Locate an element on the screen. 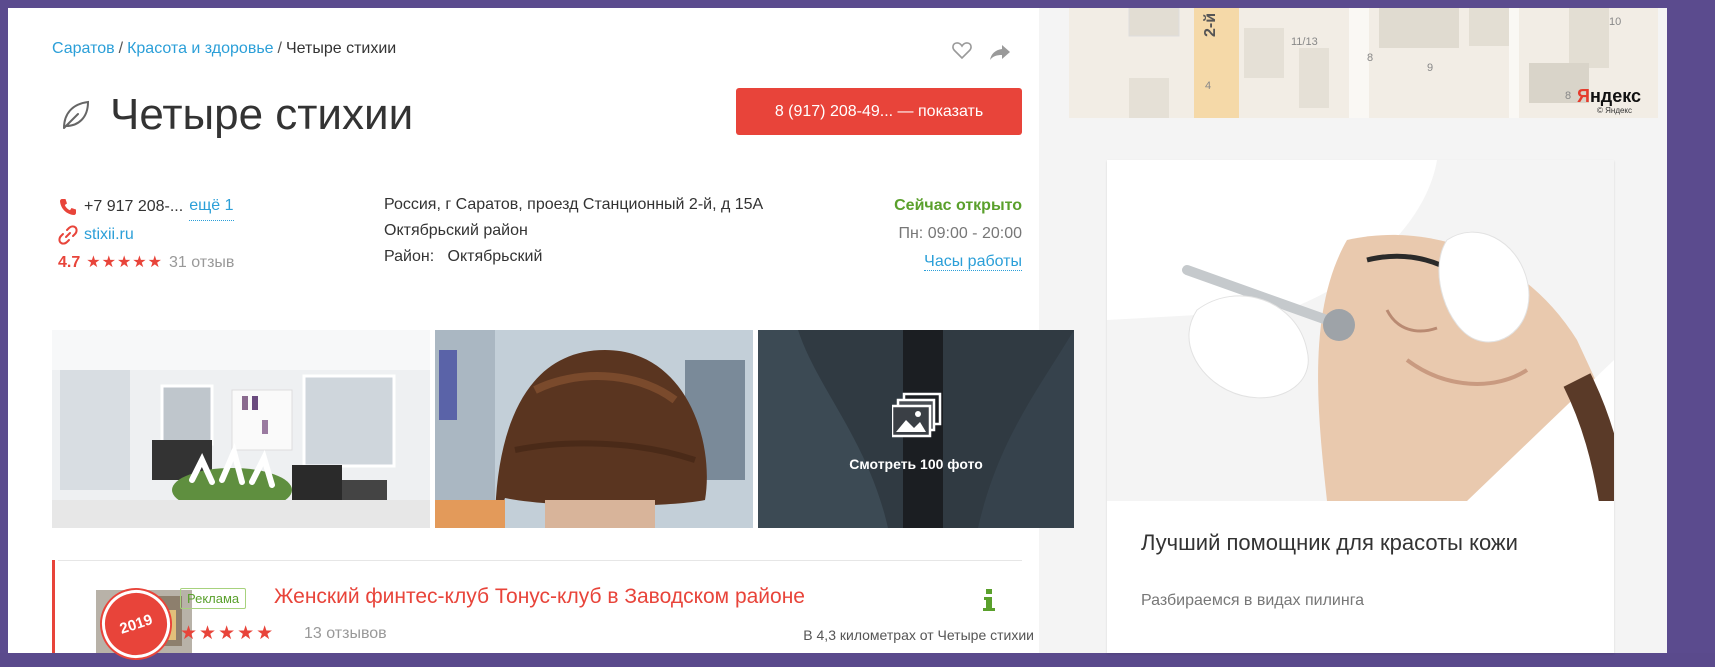 The image size is (1715, 667). page-title: Четыре стихии is located at coordinates (262, 114).